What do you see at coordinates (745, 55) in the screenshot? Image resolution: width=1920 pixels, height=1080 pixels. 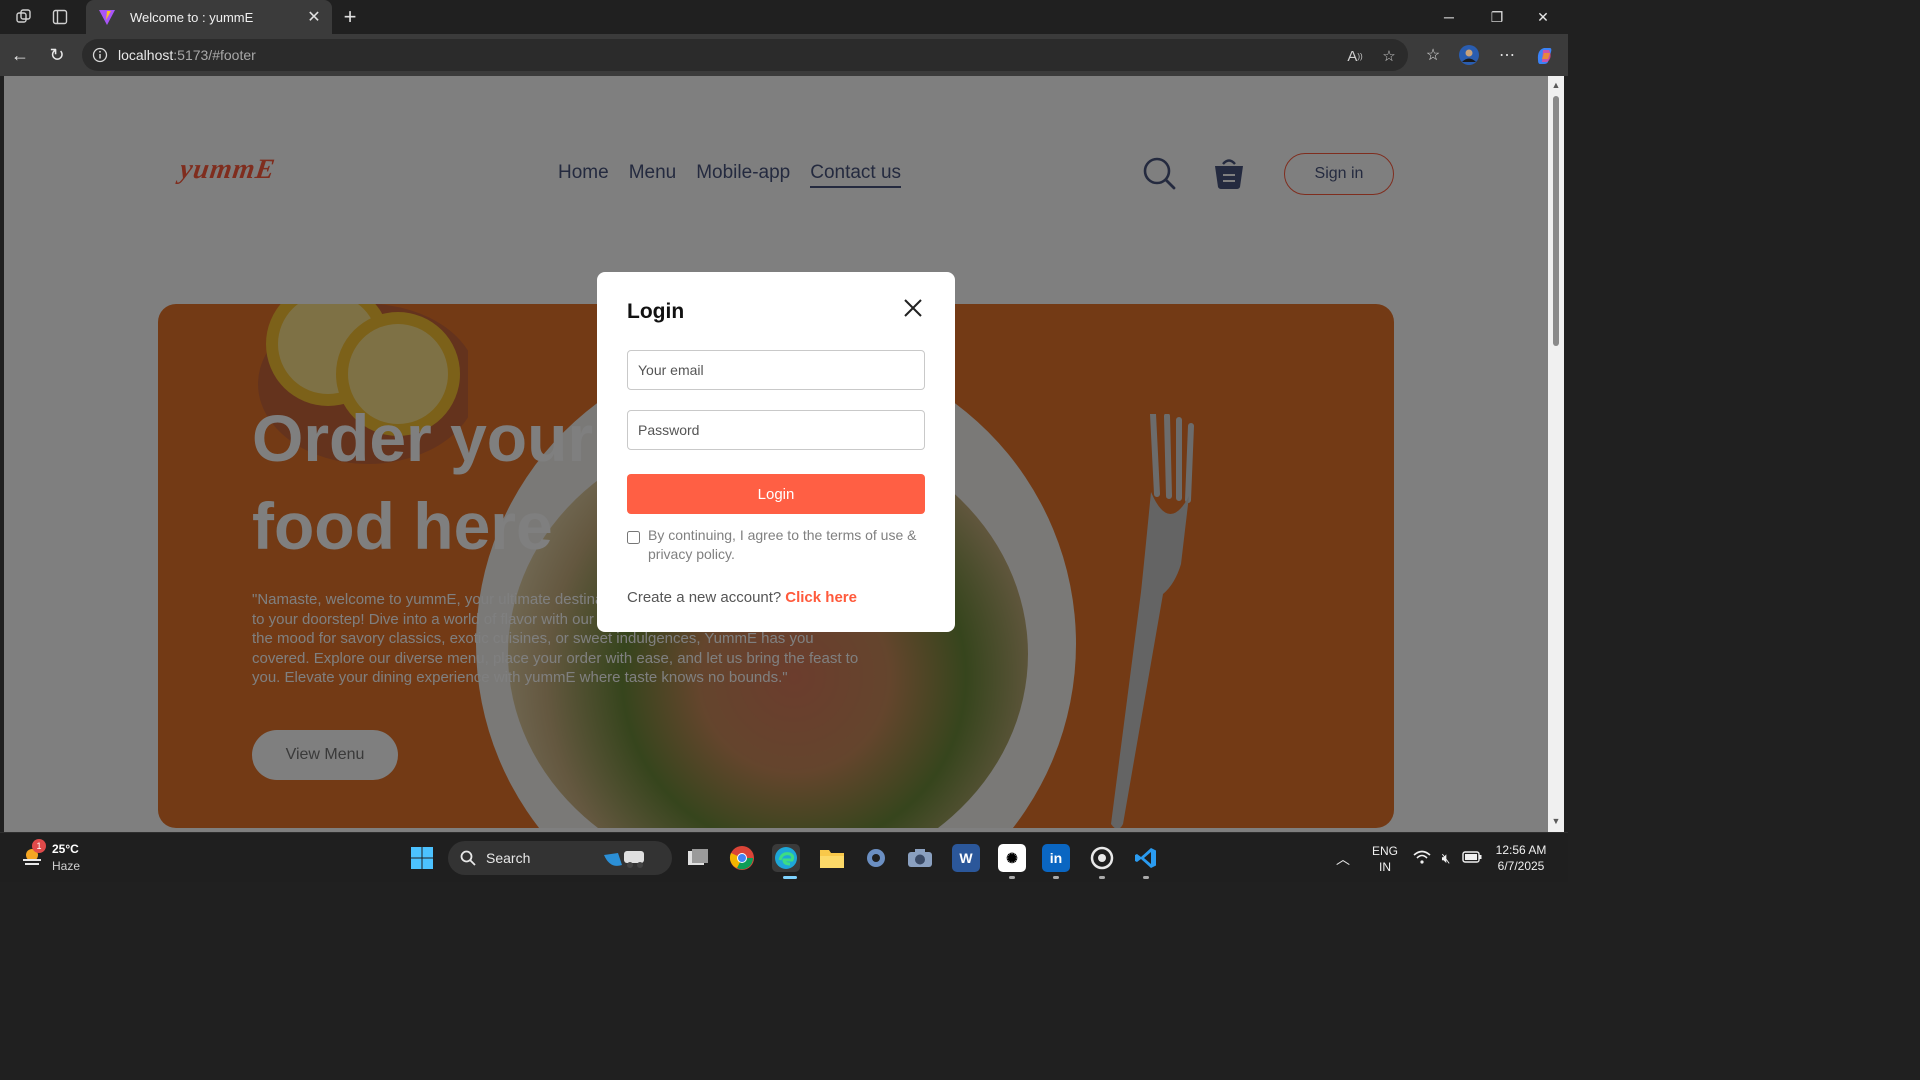 I see `address-bar: localhost:5173/#footer A)) ☆` at bounding box center [745, 55].